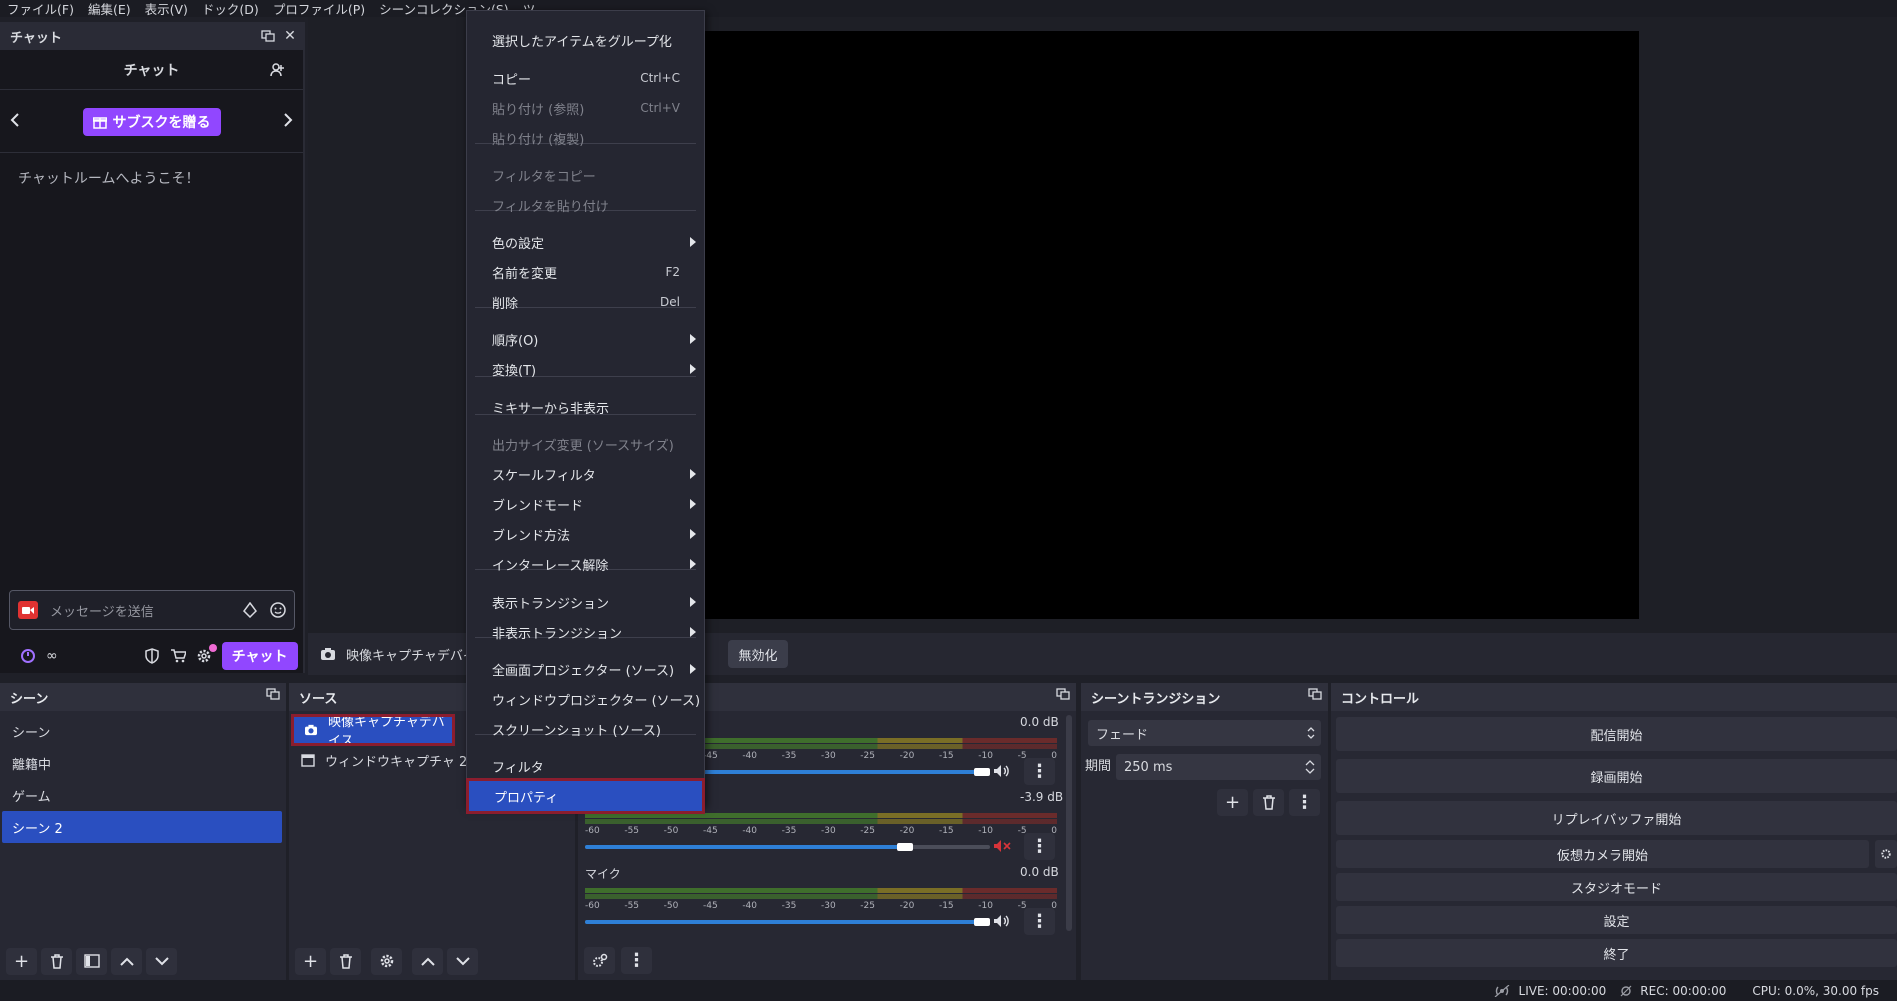 Image resolution: width=1897 pixels, height=1001 pixels. Describe the element at coordinates (166, 9) in the screenshot. I see `menu-view: 表示(V)` at that location.